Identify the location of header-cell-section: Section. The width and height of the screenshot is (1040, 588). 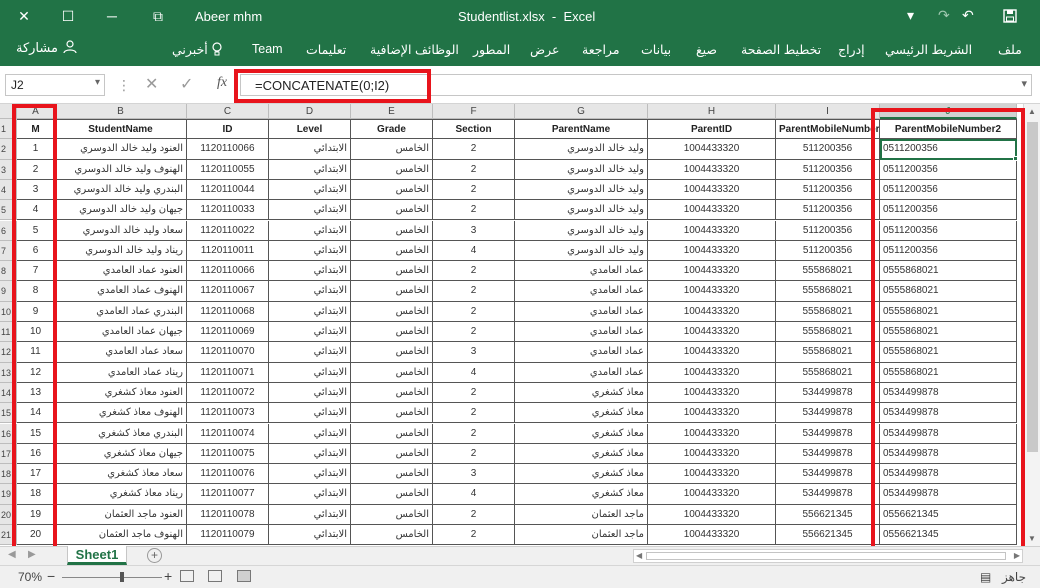
(474, 129).